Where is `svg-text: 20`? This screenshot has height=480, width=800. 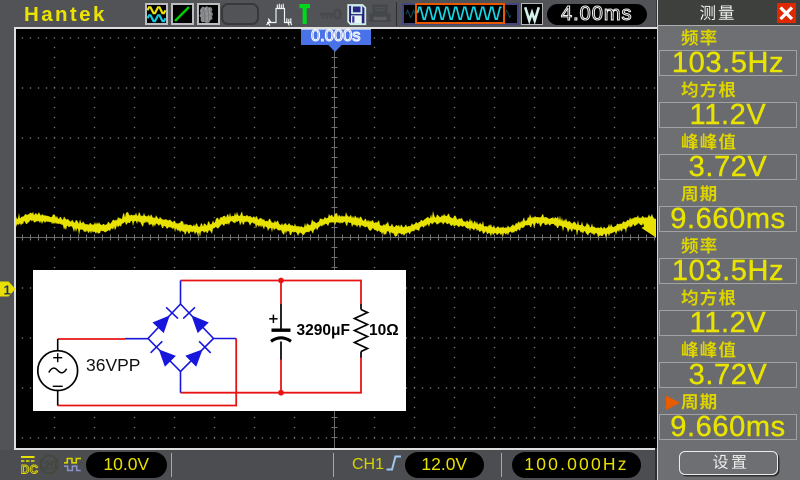
svg-text: 20 is located at coordinates (50, 467).